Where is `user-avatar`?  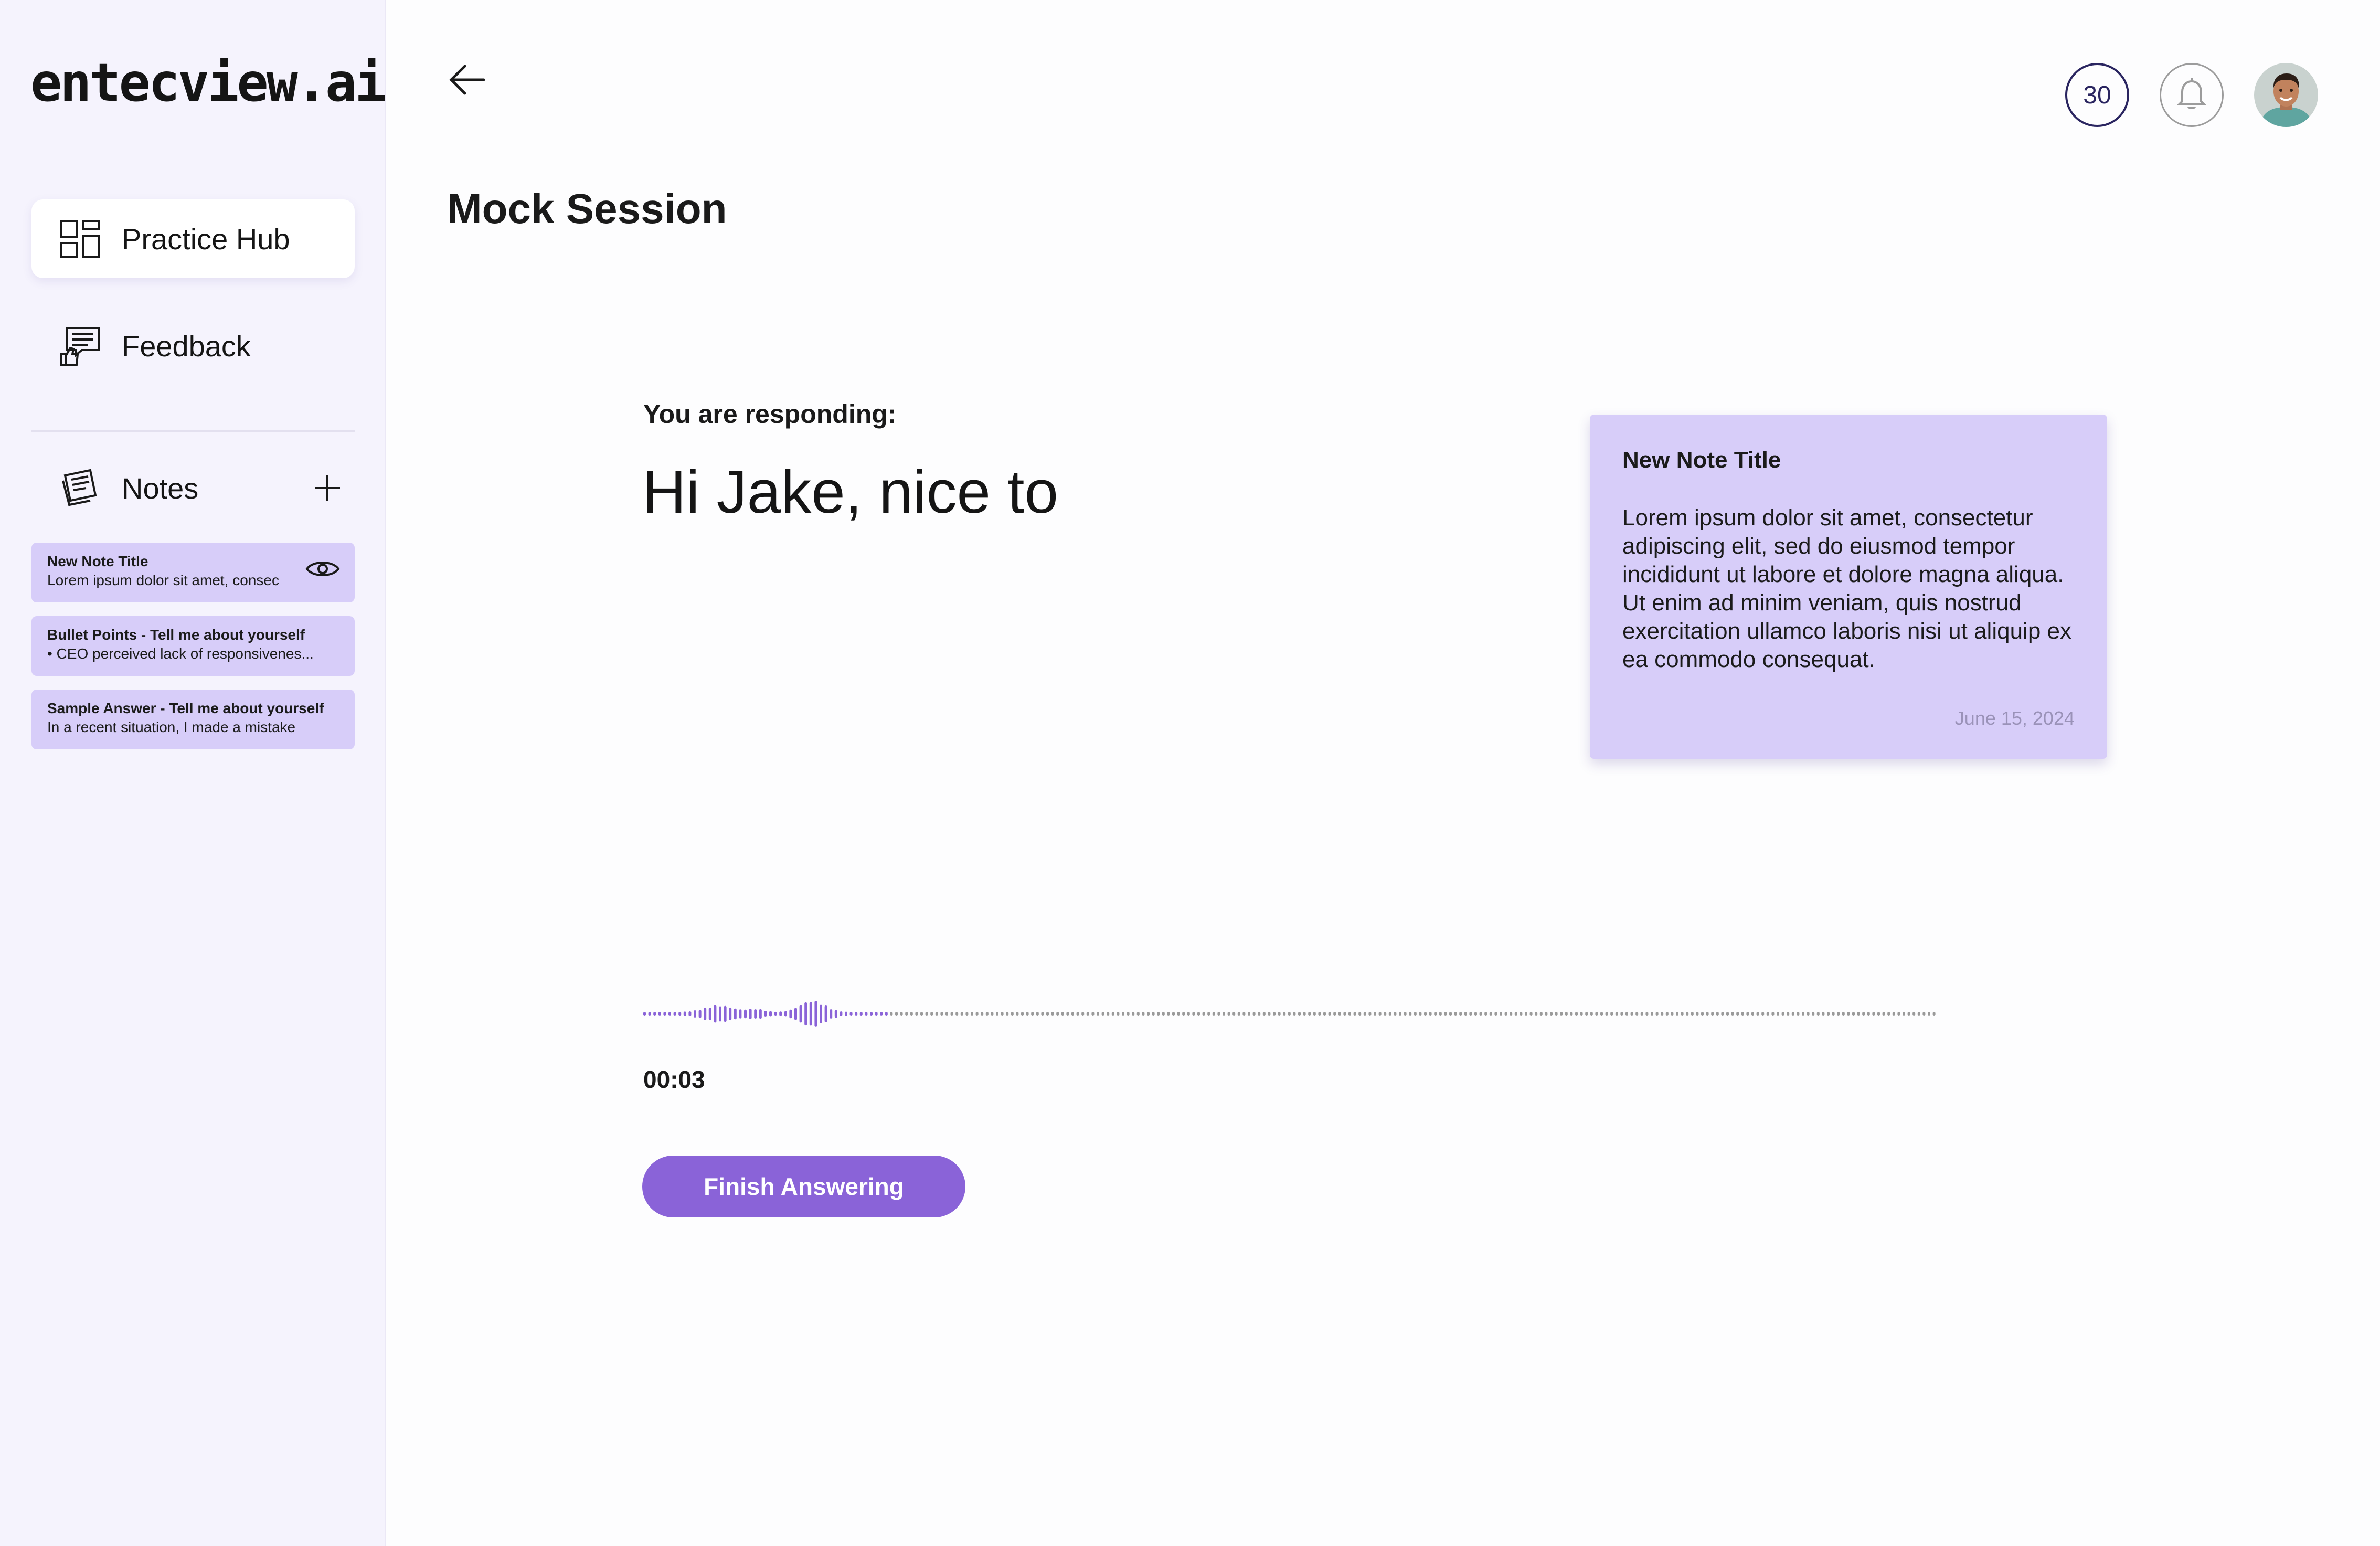 user-avatar is located at coordinates (2286, 95).